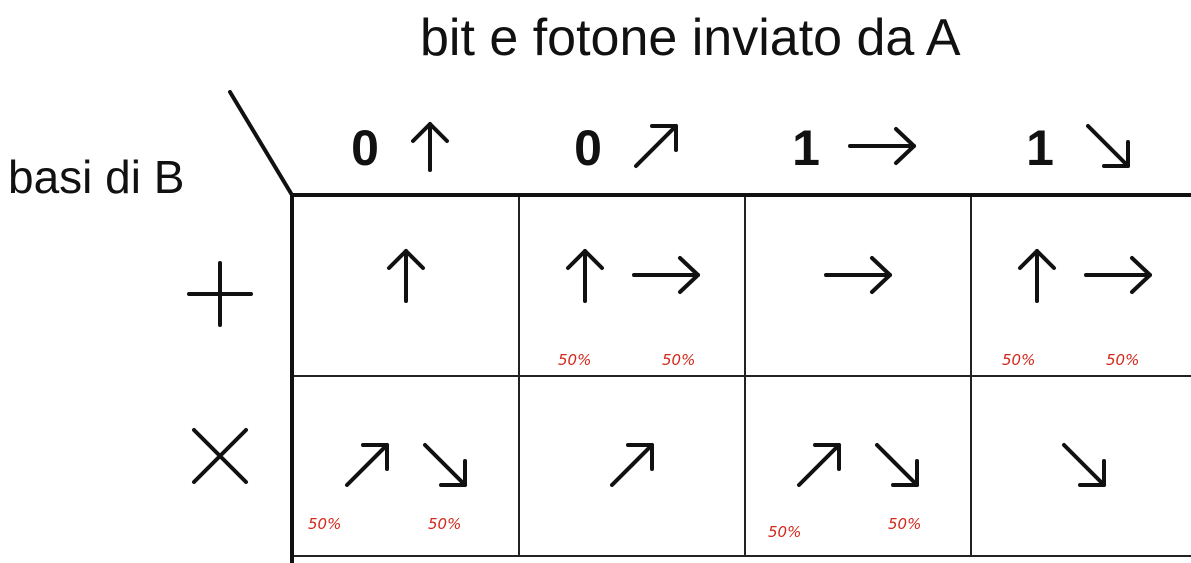 Image resolution: width=1191 pixels, height=563 pixels. I want to click on column-header-0: 0, so click(403, 148).